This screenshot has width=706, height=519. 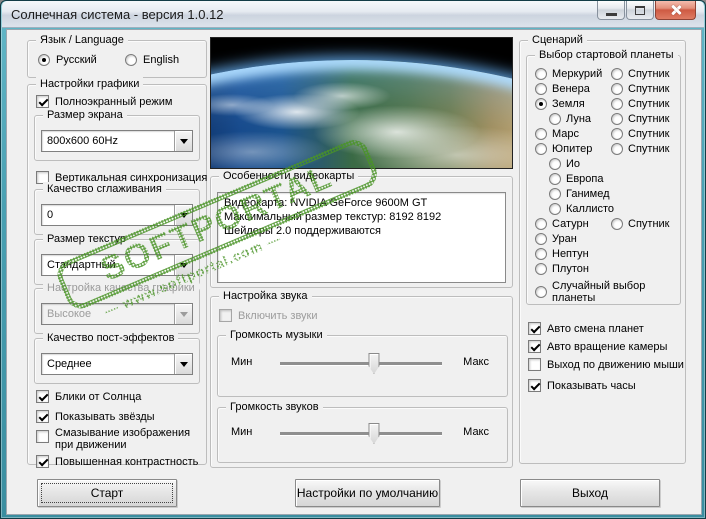 What do you see at coordinates (276, 335) in the screenshot?
I see `music-volume-legend: Громкость музыки` at bounding box center [276, 335].